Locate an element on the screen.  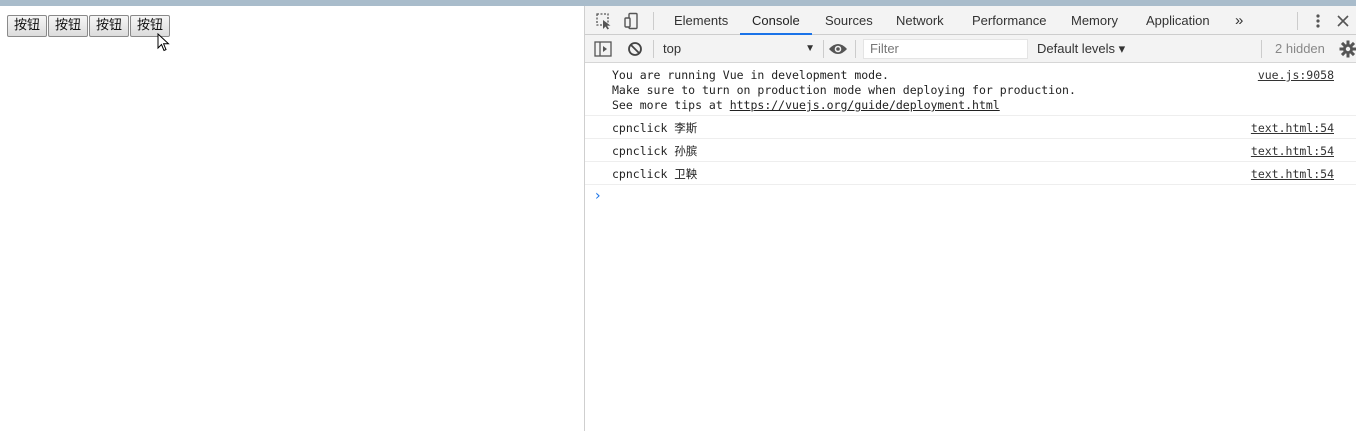
source-link-log-1: text.html:54 is located at coordinates (1292, 128).